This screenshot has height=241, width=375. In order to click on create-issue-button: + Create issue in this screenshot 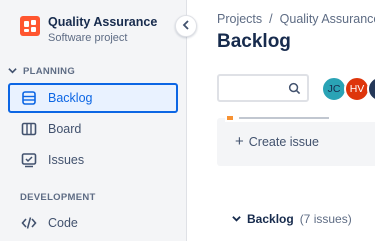, I will do `click(277, 141)`.